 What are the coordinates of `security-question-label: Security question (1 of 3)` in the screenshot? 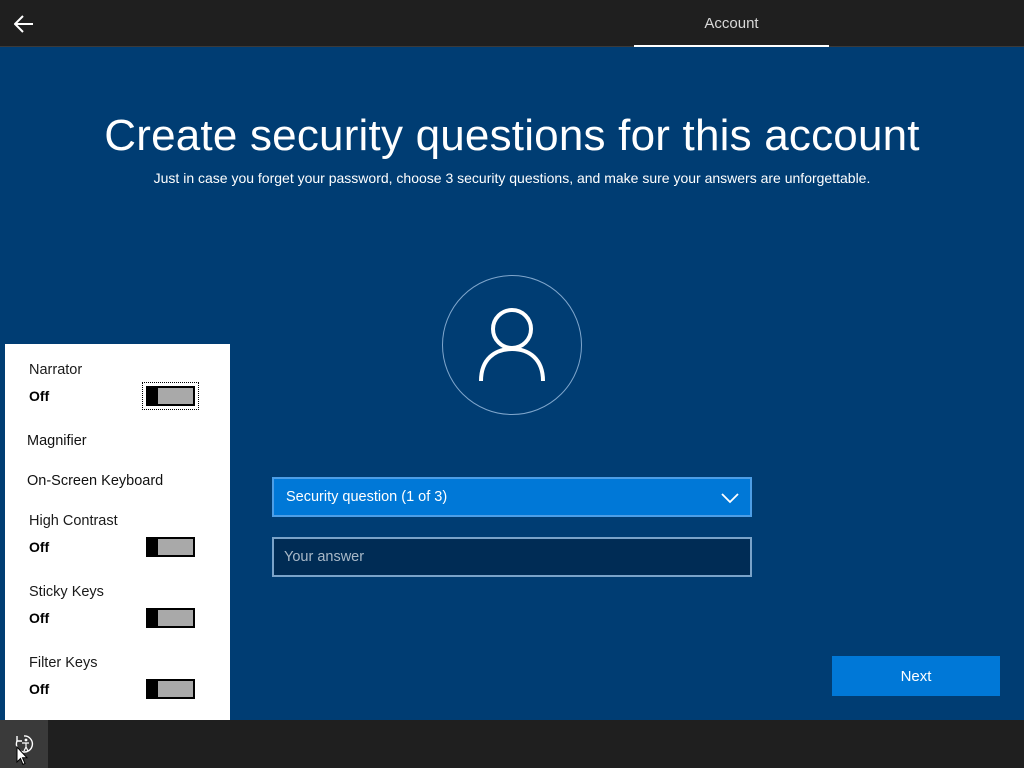 It's located at (367, 497).